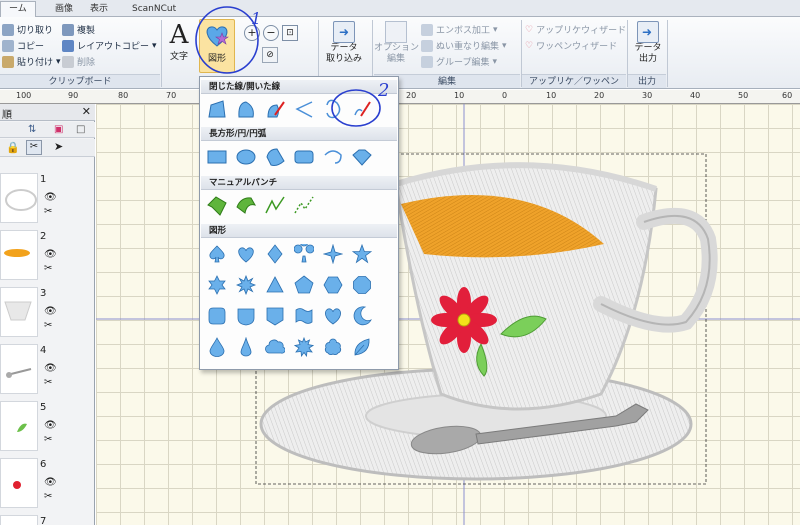 The height and width of the screenshot is (525, 800). I want to click on annotation-overlay, so click(288, 66).